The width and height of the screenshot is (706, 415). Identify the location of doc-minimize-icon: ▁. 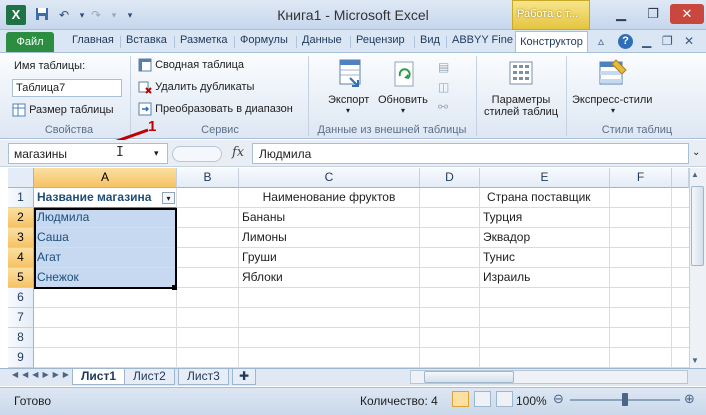
(646, 41).